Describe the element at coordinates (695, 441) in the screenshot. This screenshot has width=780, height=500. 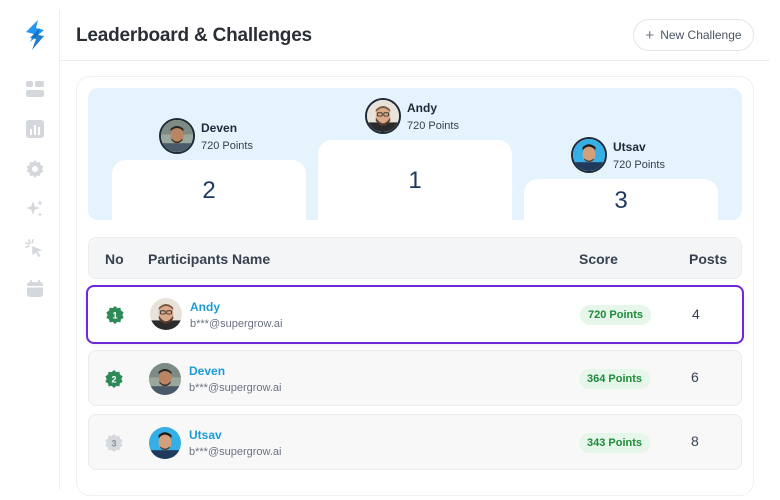
I see `posts-count: 8` at that location.